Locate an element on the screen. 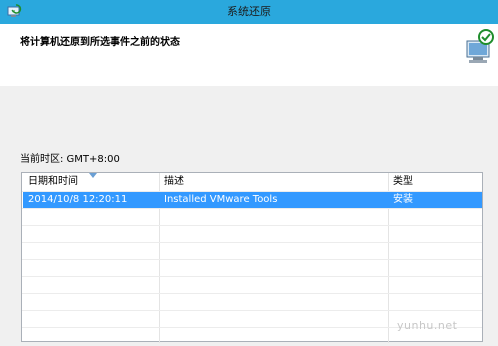  sort-arrow-icon is located at coordinates (93, 175).